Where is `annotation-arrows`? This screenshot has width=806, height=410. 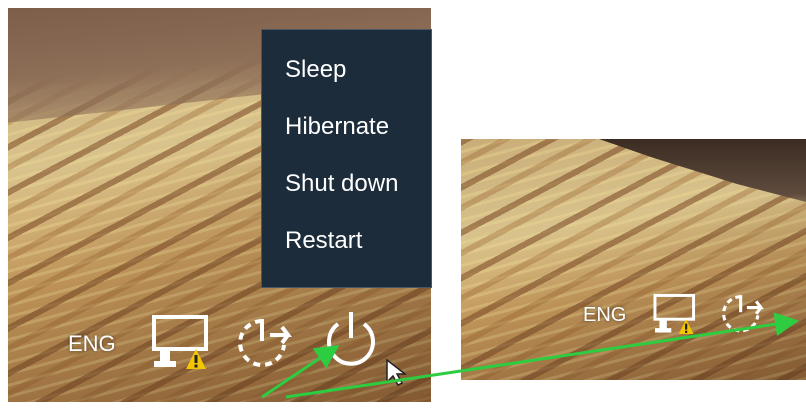
annotation-arrows is located at coordinates (530, 355).